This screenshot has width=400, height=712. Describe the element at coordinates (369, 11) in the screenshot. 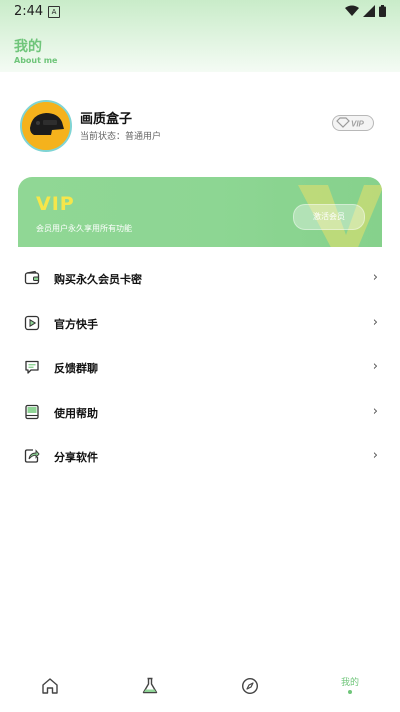

I see `signal-icon` at that location.